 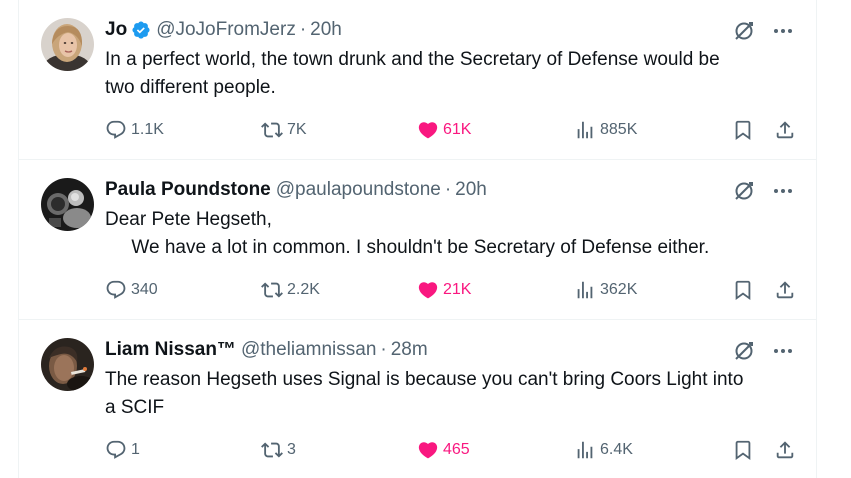 I want to click on retweet-count: 3, so click(x=291, y=449).